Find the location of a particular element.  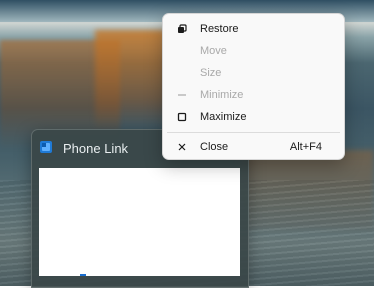

menu-item-maximize: Maximize is located at coordinates (253, 117).